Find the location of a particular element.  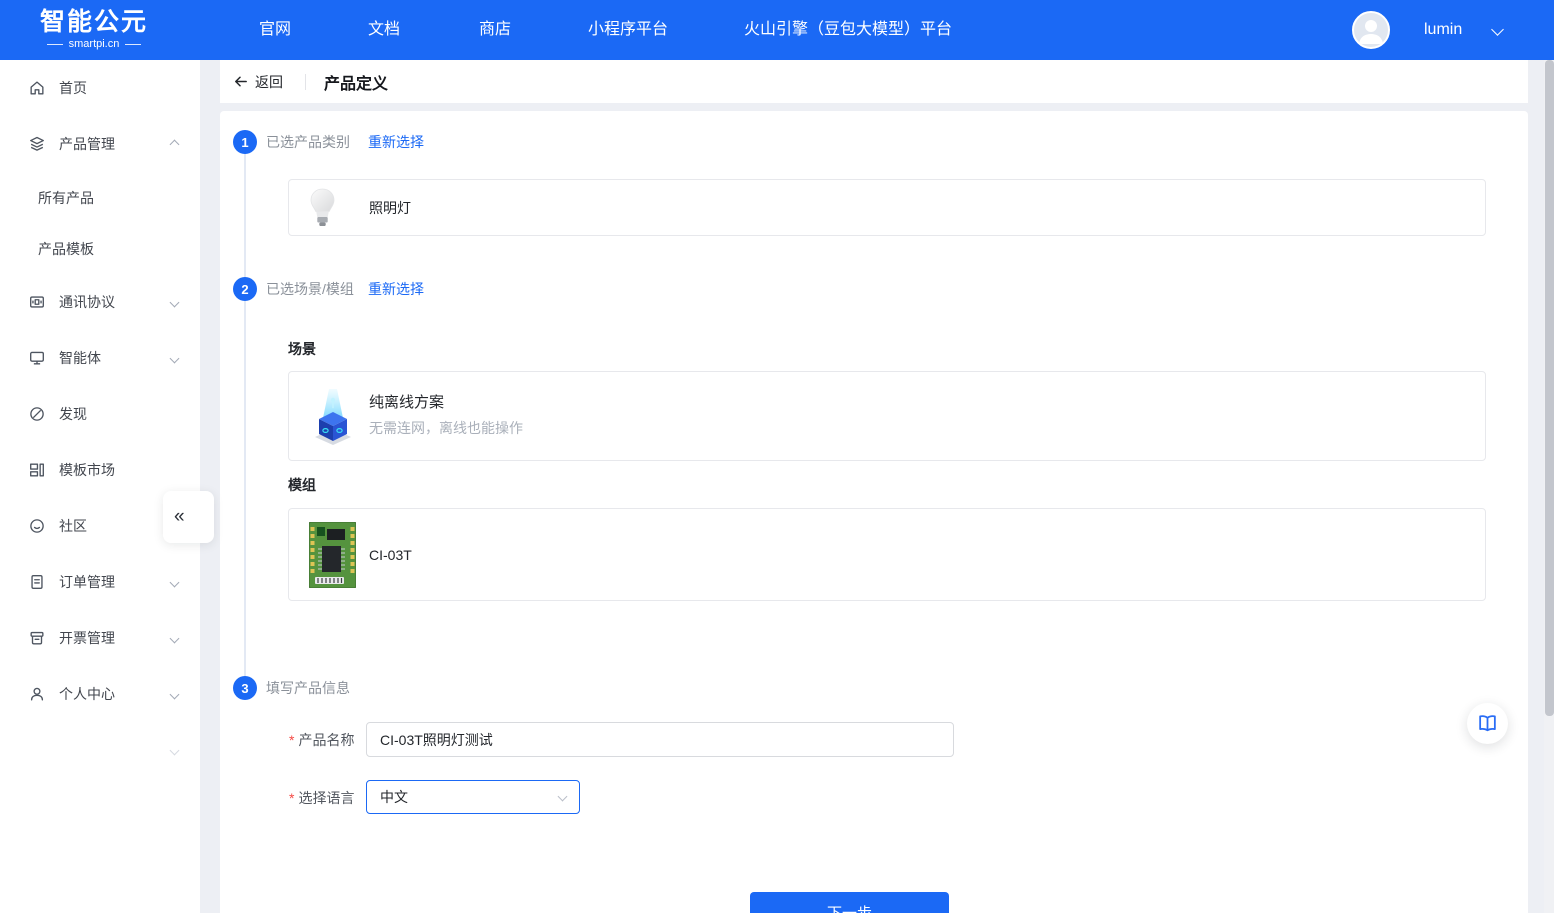

sidebar-item-hidden is located at coordinates (100, 750).